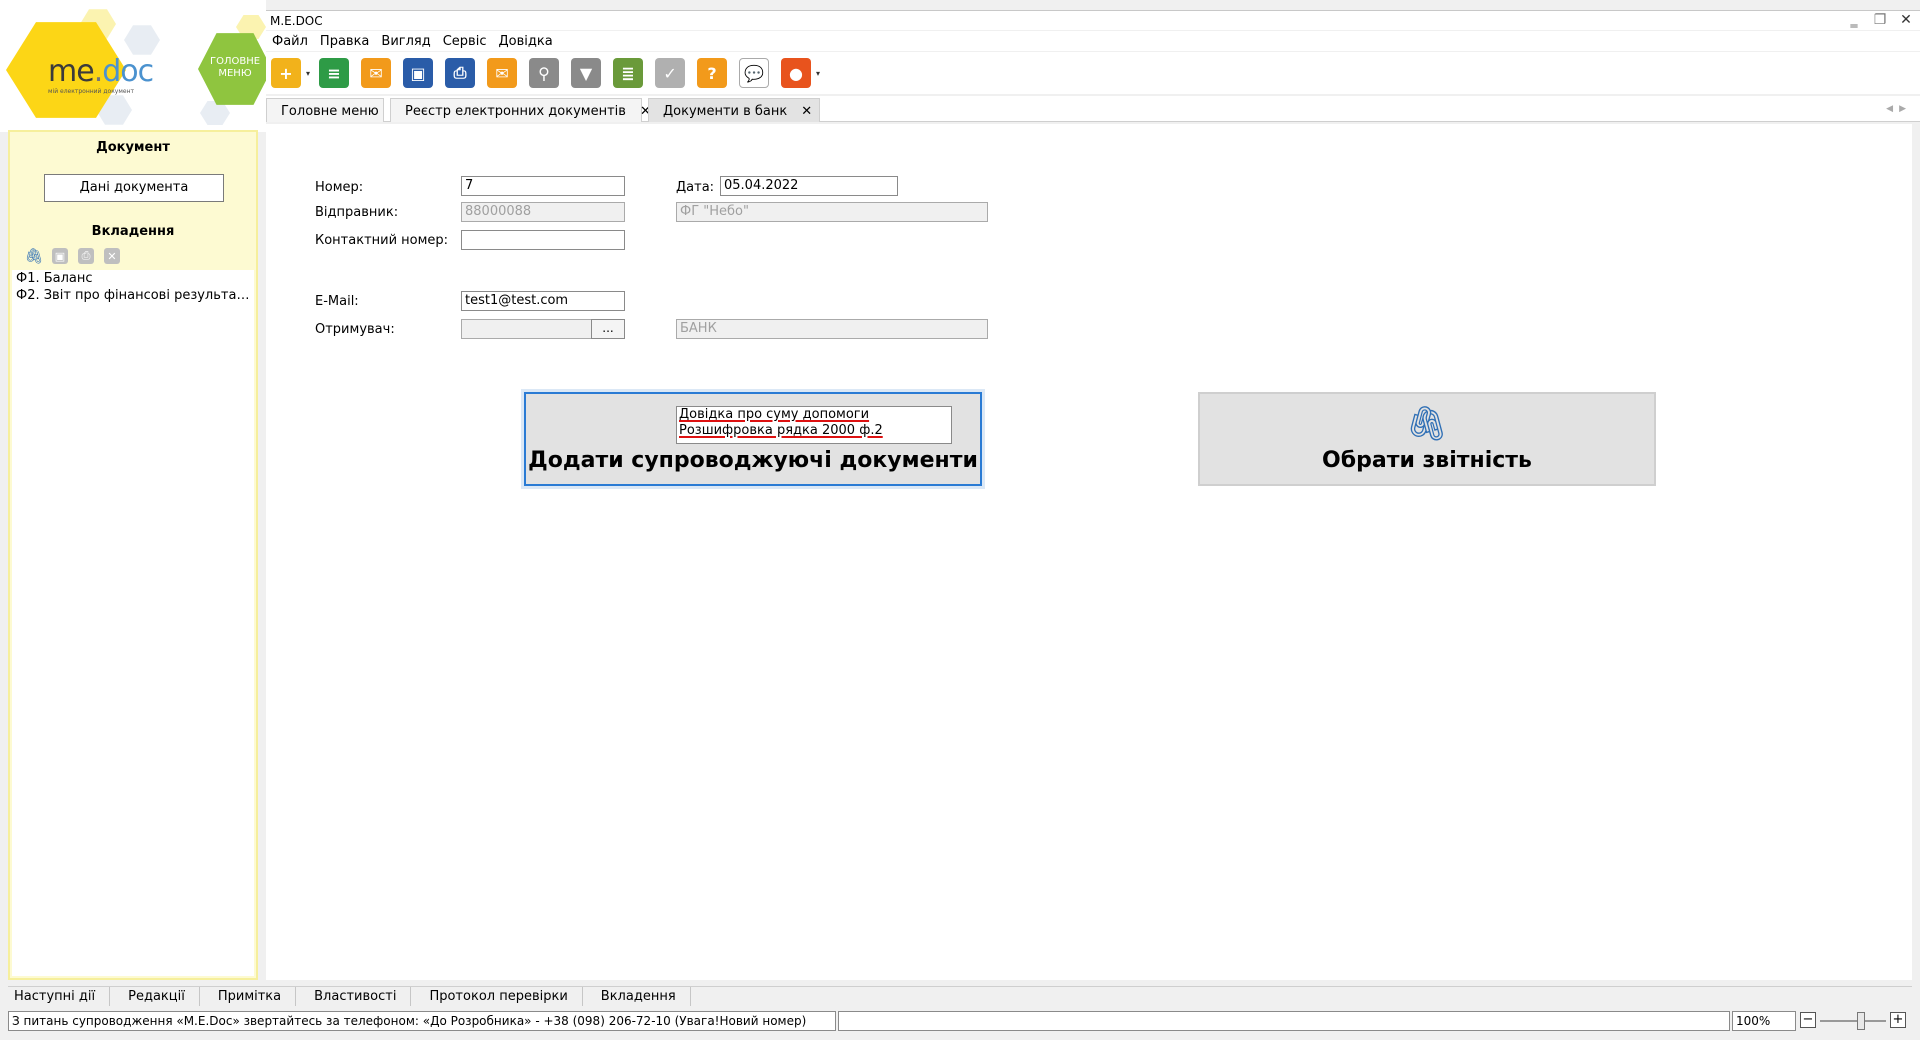 Image resolution: width=1920 pixels, height=1040 pixels. I want to click on list-item: Розшифровка рядка 2000 ф.2, so click(814, 431).